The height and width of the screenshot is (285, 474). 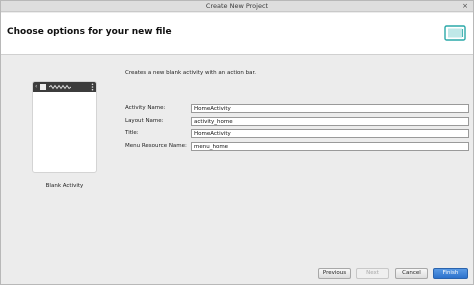 What do you see at coordinates (64, 127) in the screenshot?
I see `blank-activity-preview: ‹` at bounding box center [64, 127].